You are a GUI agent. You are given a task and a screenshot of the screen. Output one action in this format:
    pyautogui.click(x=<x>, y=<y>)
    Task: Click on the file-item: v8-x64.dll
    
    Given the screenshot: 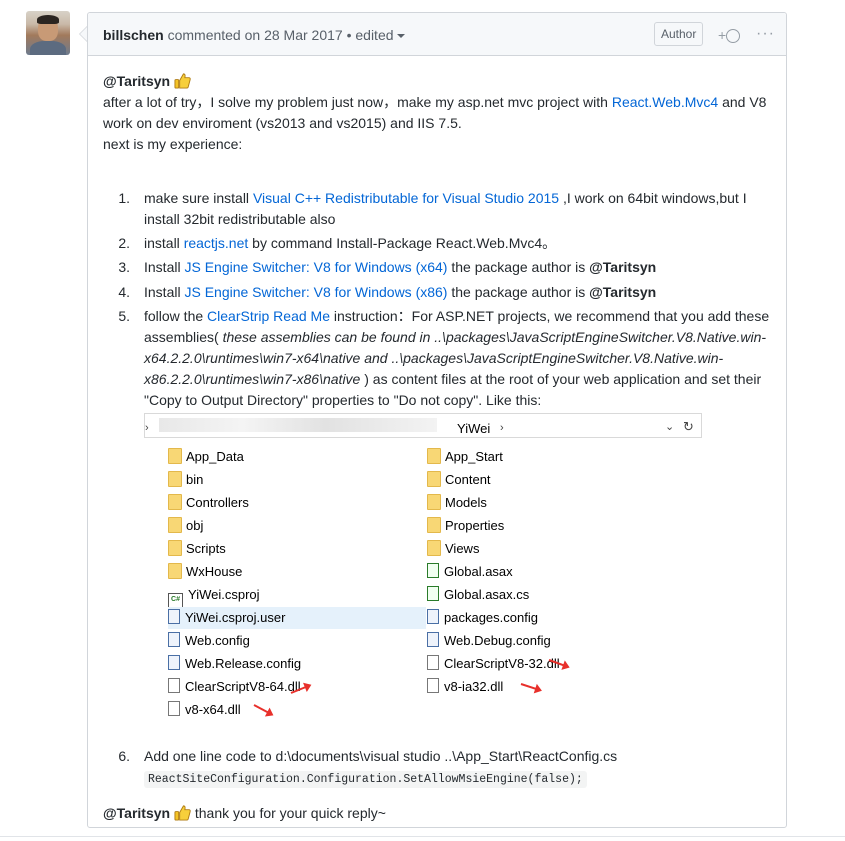 What is the action you would take?
    pyautogui.click(x=207, y=710)
    